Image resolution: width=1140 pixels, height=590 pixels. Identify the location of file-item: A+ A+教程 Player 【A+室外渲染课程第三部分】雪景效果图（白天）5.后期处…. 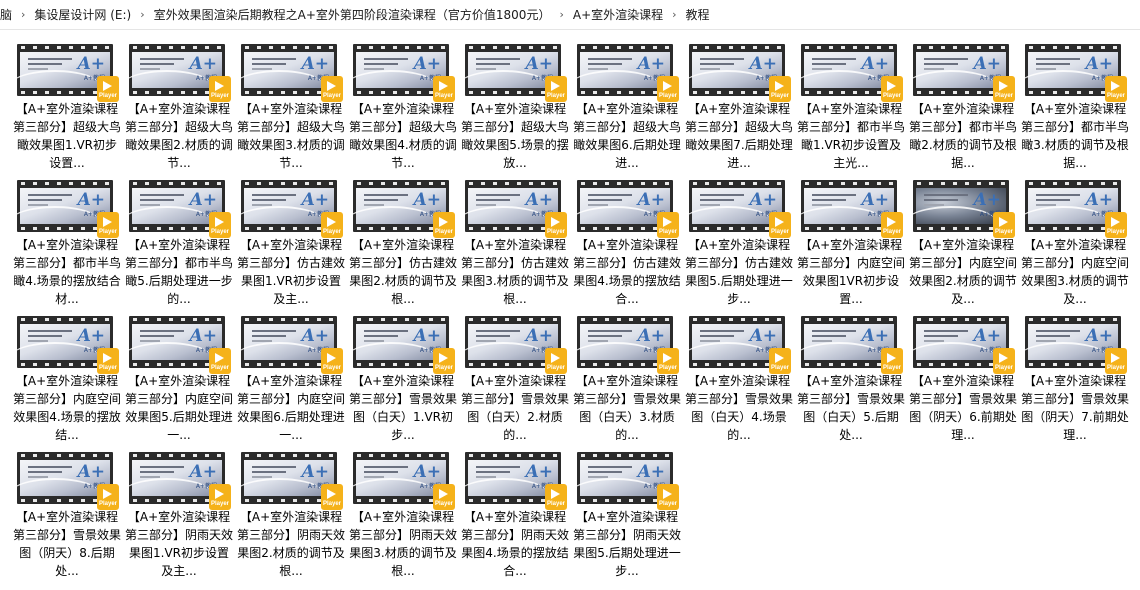
(851, 378).